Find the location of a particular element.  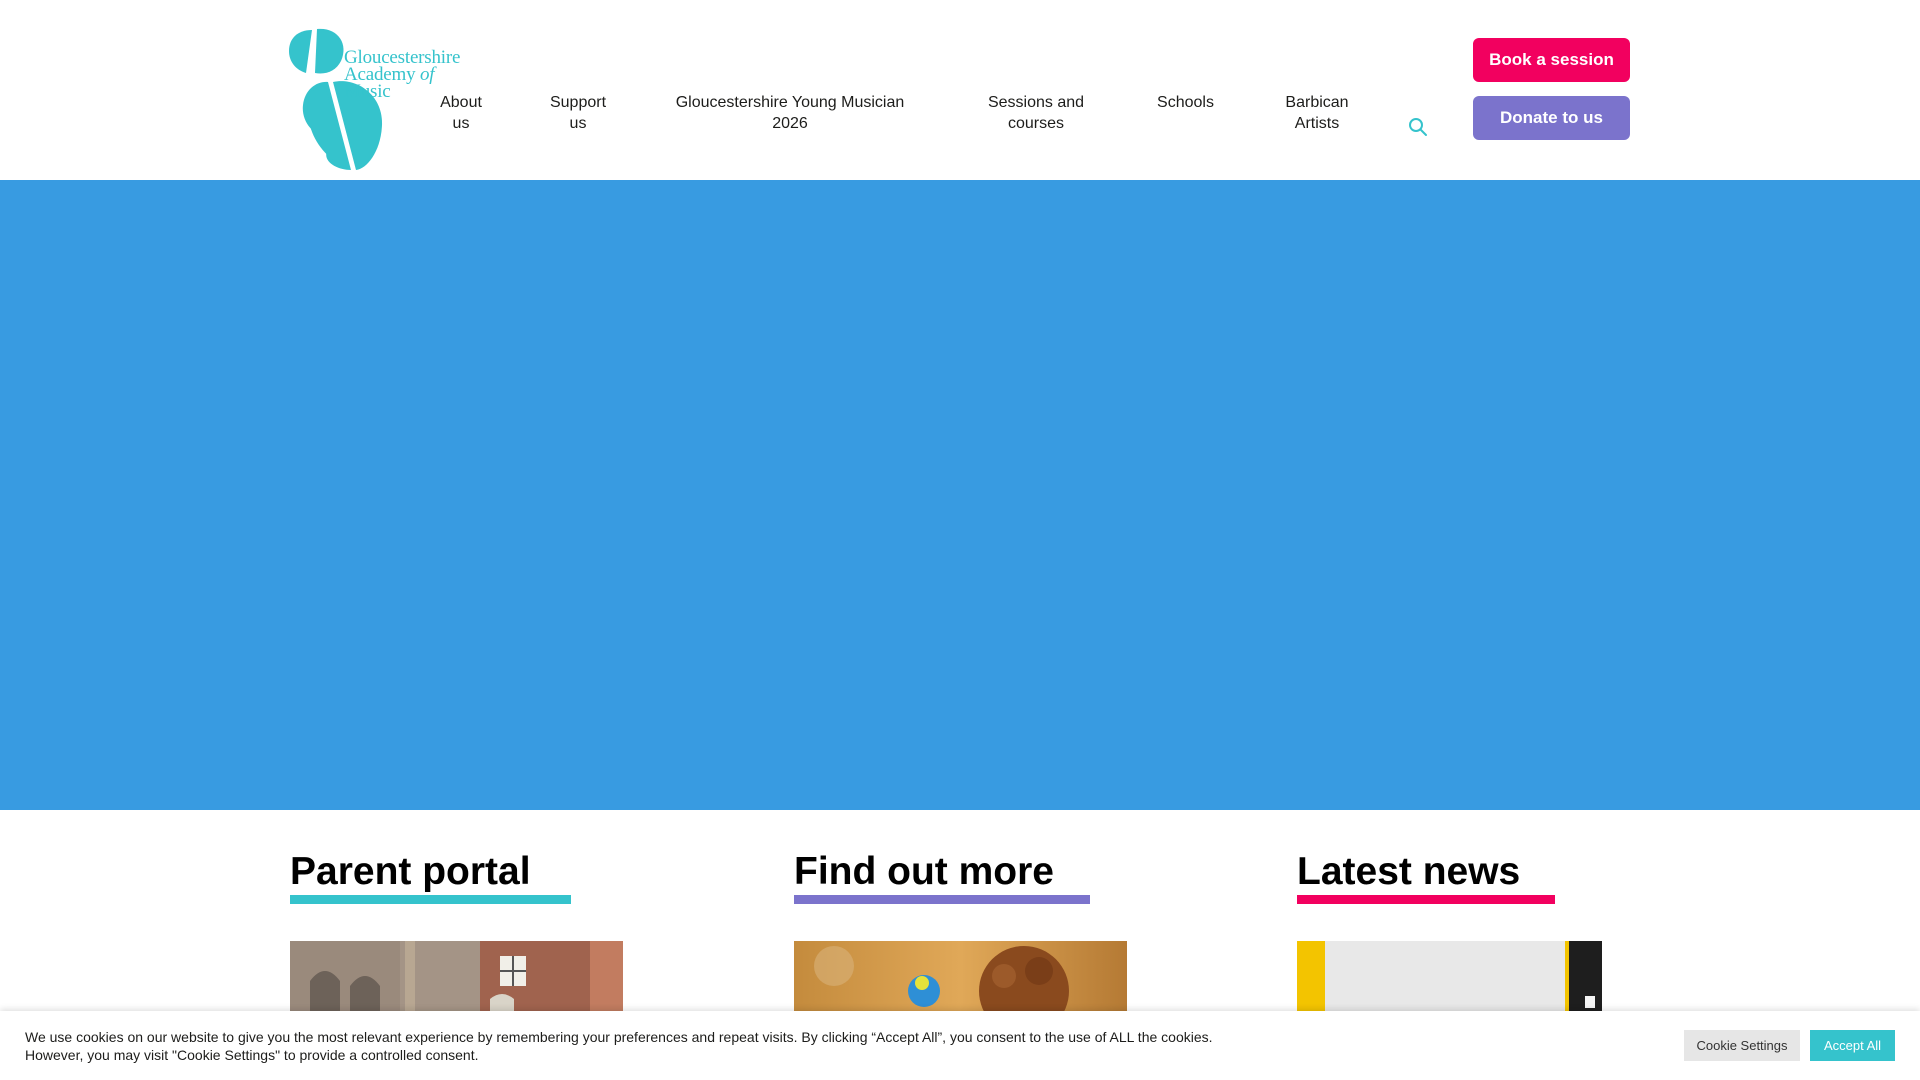

search-icon is located at coordinates (1418, 127).